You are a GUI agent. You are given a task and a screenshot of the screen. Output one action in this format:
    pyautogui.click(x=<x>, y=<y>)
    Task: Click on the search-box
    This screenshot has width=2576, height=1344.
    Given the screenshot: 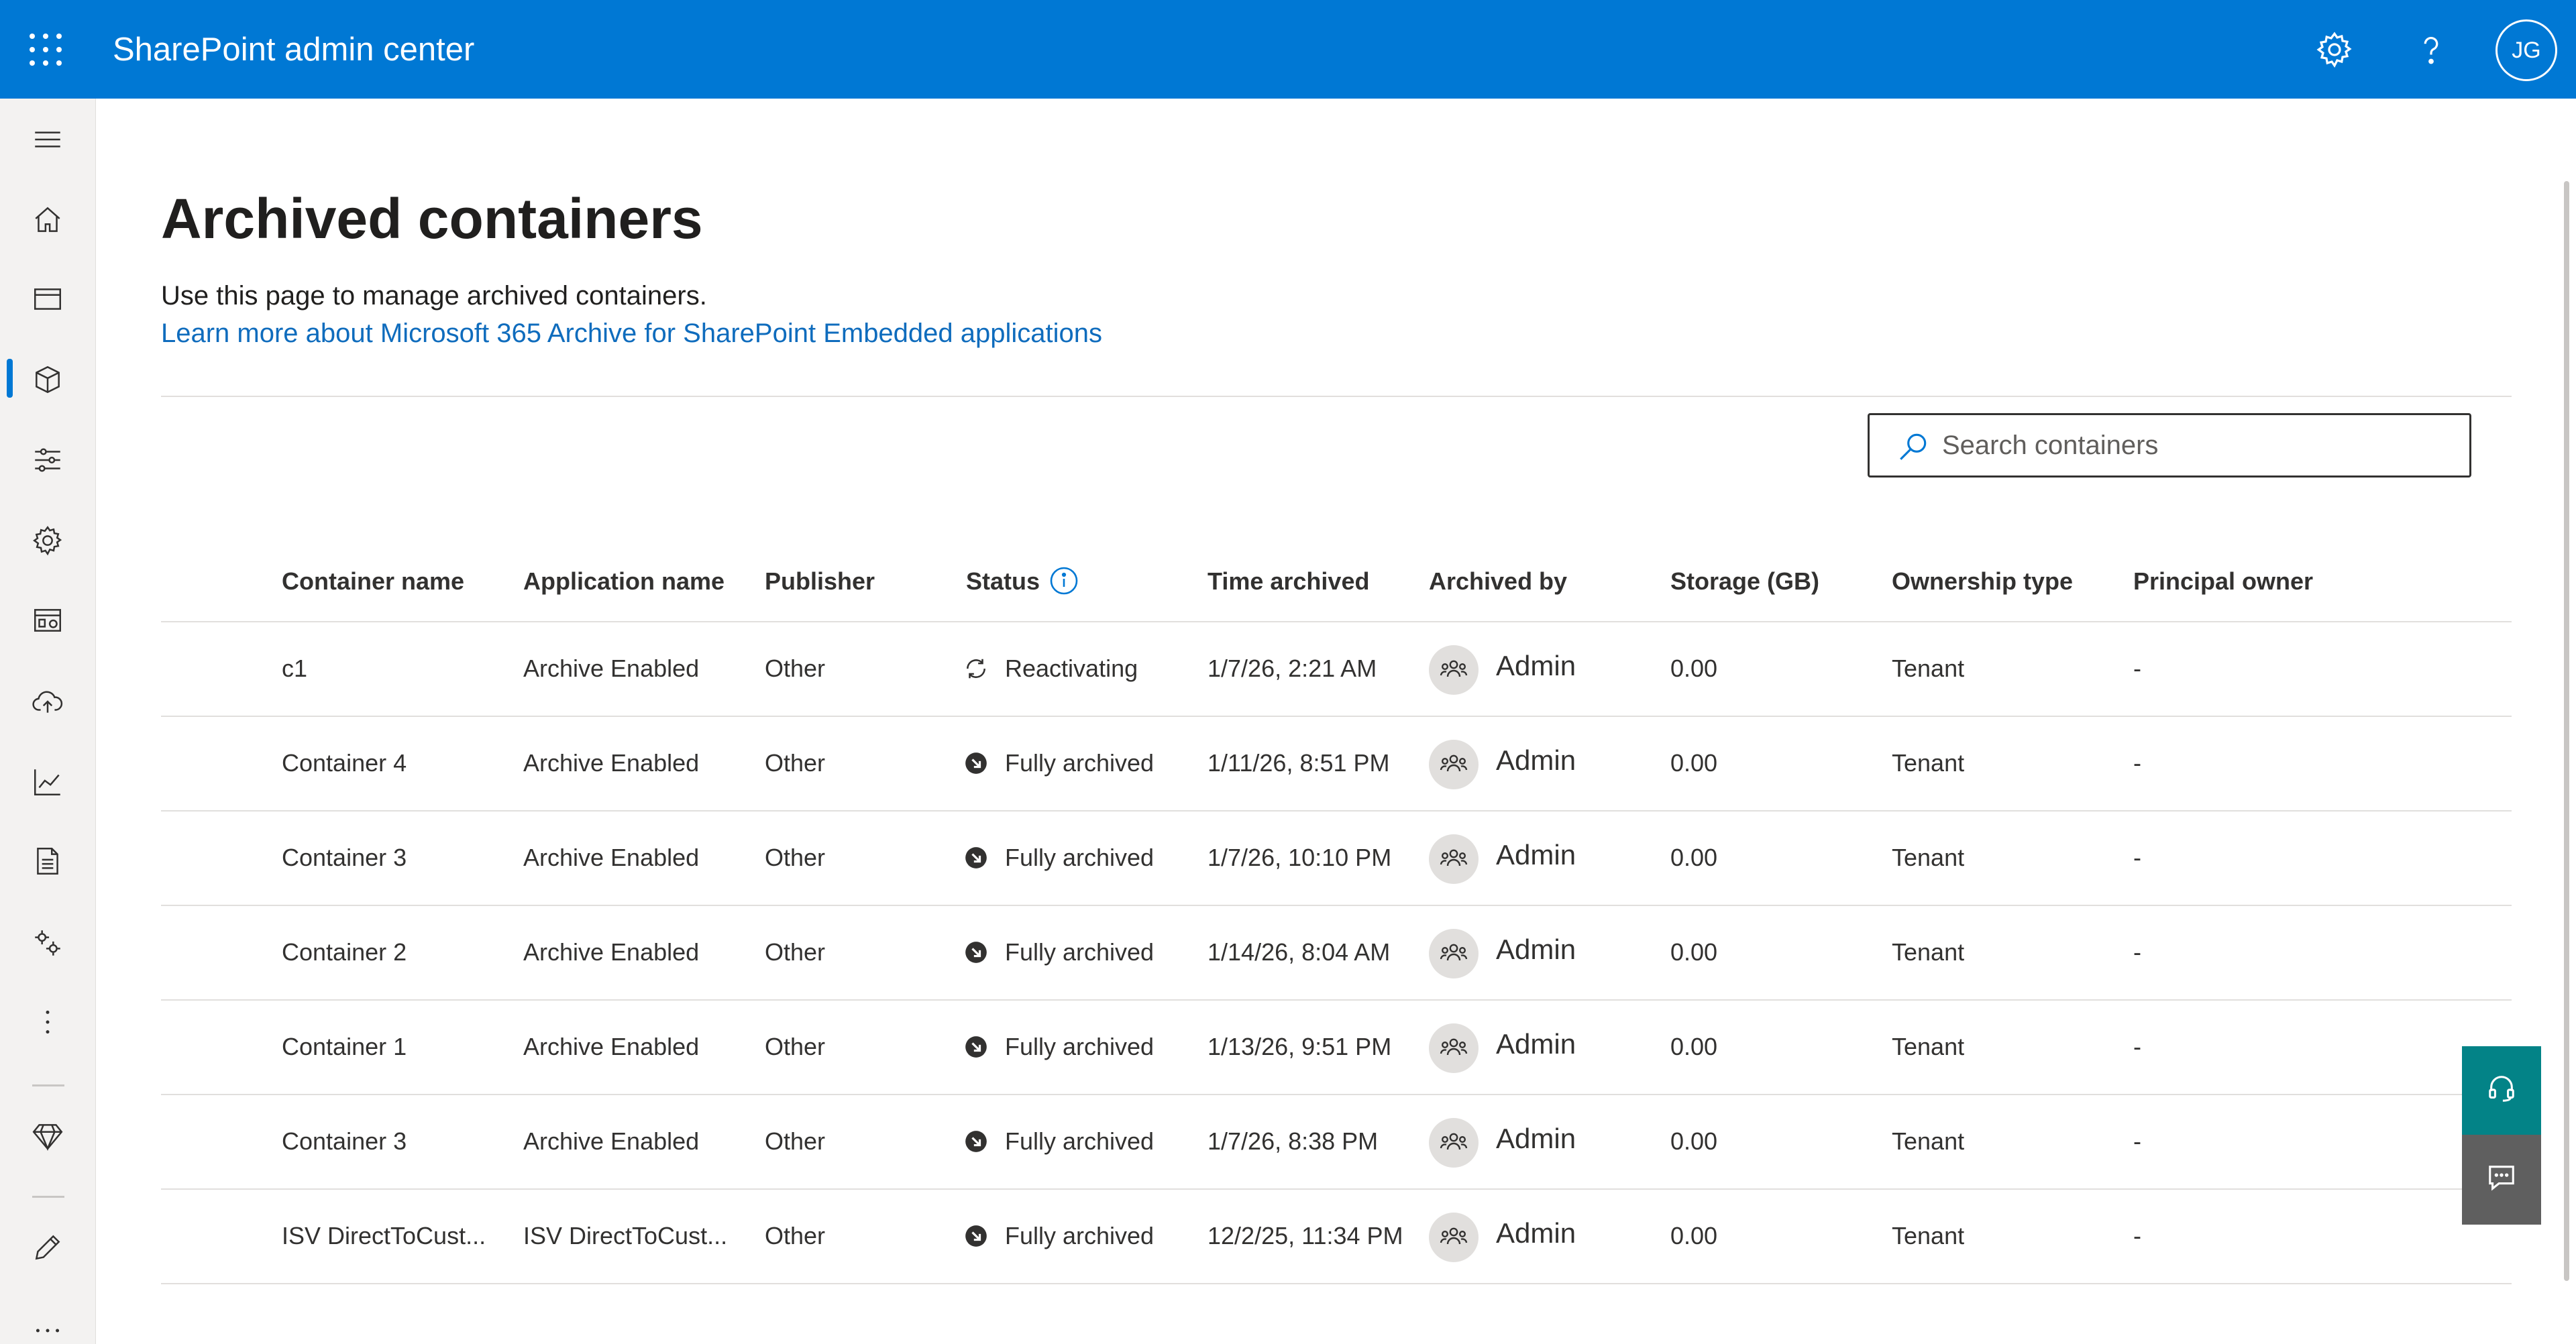 What is the action you would take?
    pyautogui.click(x=2169, y=445)
    